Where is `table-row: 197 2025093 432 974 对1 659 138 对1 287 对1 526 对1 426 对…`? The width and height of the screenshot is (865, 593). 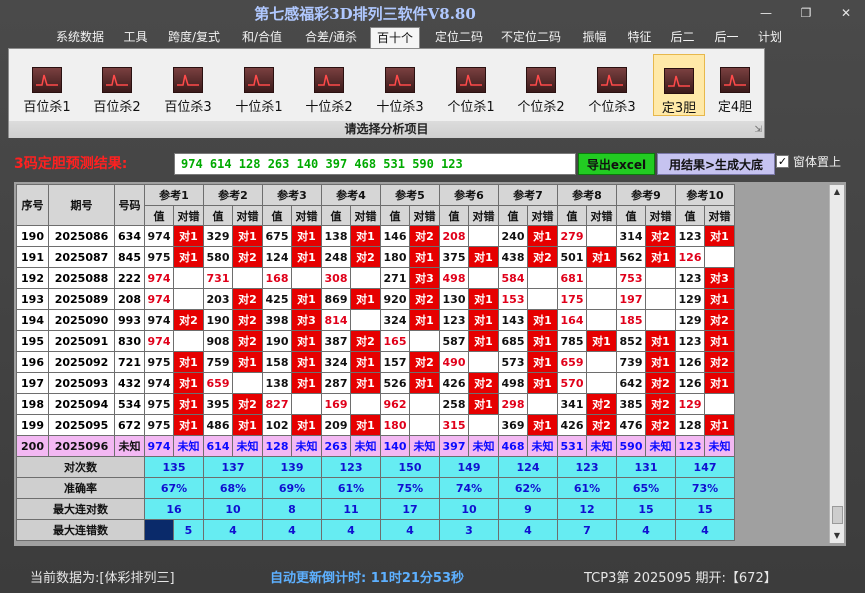
table-row: 197 2025093 432 974 对1 659 138 对1 287 对1 526 对1 426 对… is located at coordinates (375, 383).